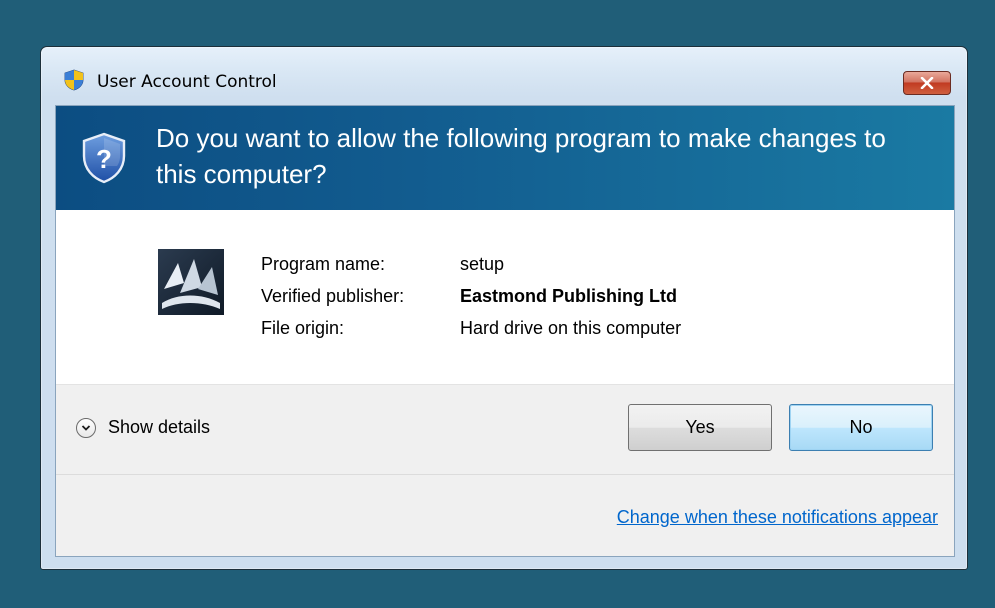  I want to click on close-button, so click(927, 83).